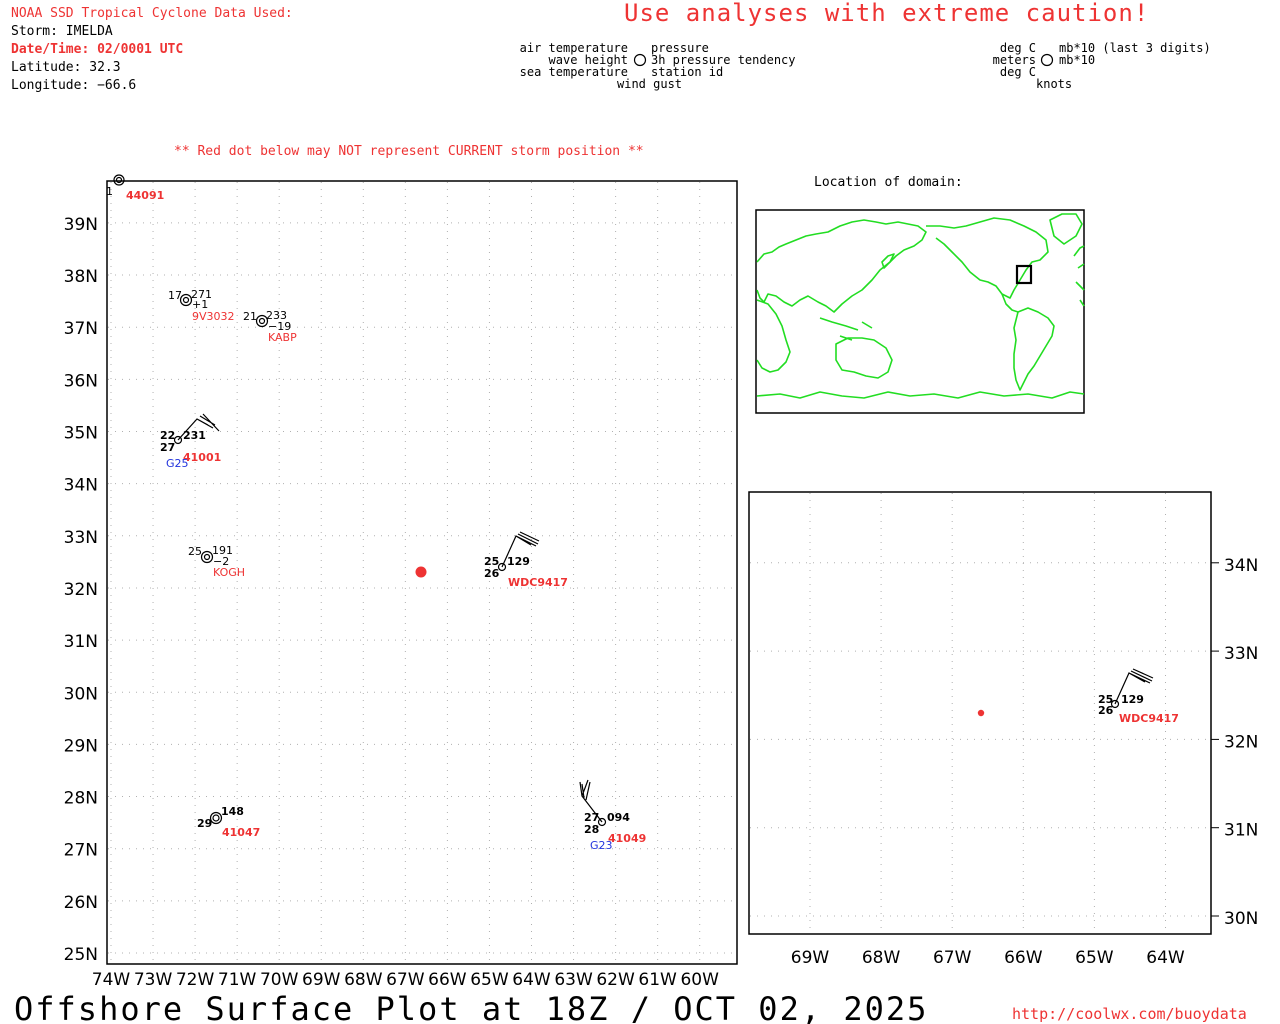 The image size is (1280, 1024). What do you see at coordinates (216, 561) in the screenshot?
I see `station-KOGH: 25 191 −2 KOGH` at bounding box center [216, 561].